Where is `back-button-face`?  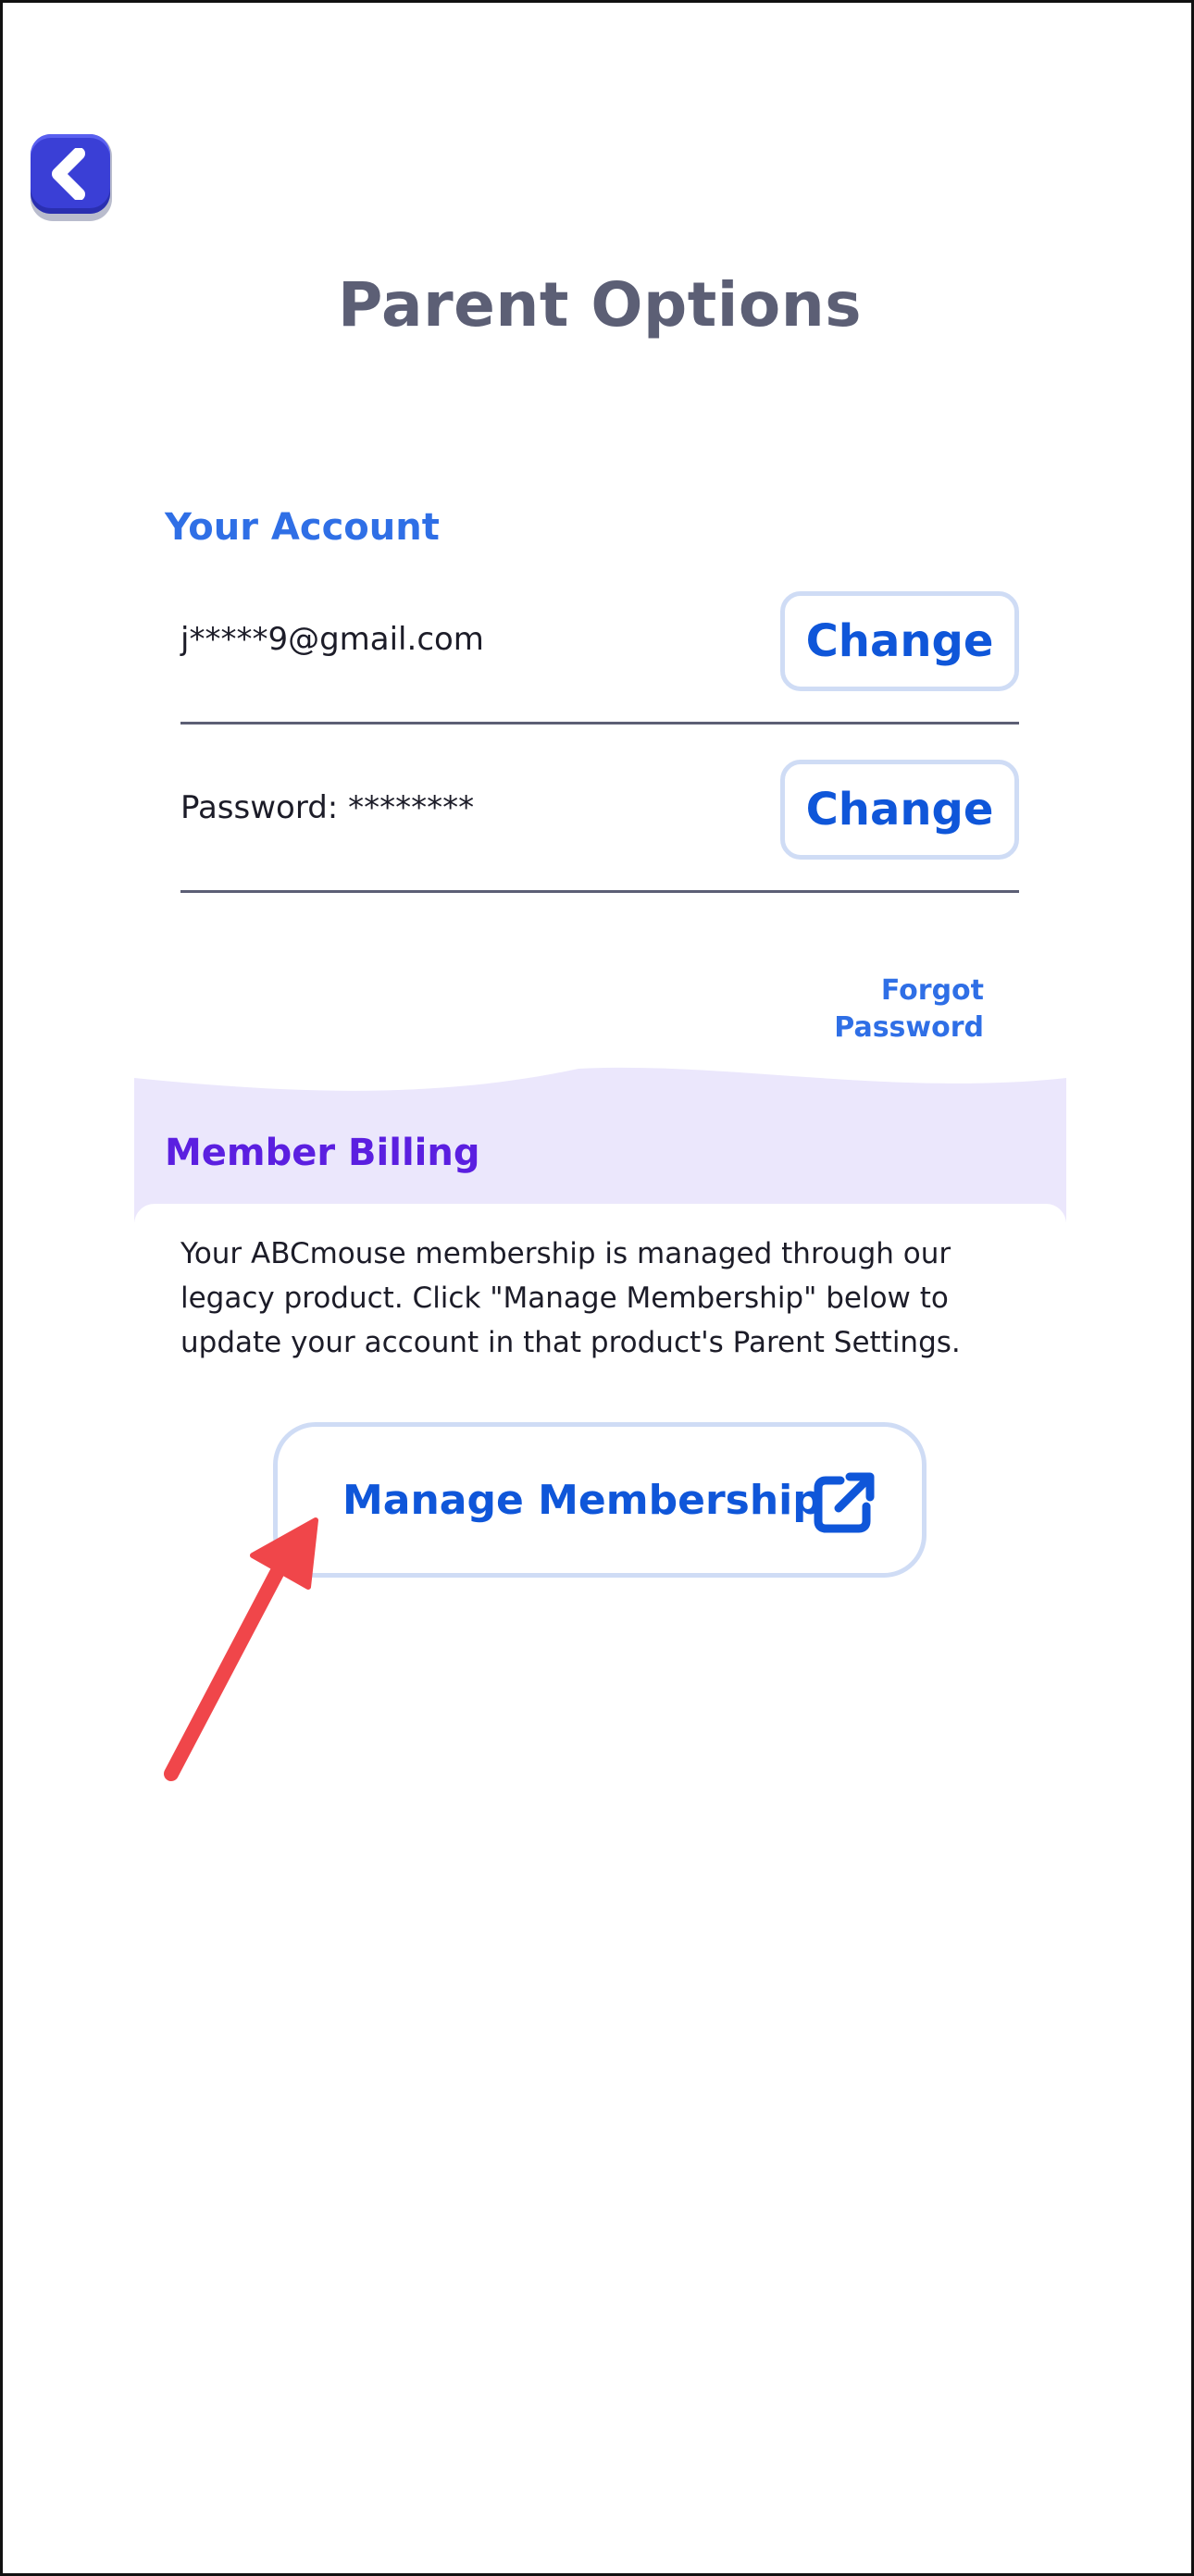 back-button-face is located at coordinates (70, 174).